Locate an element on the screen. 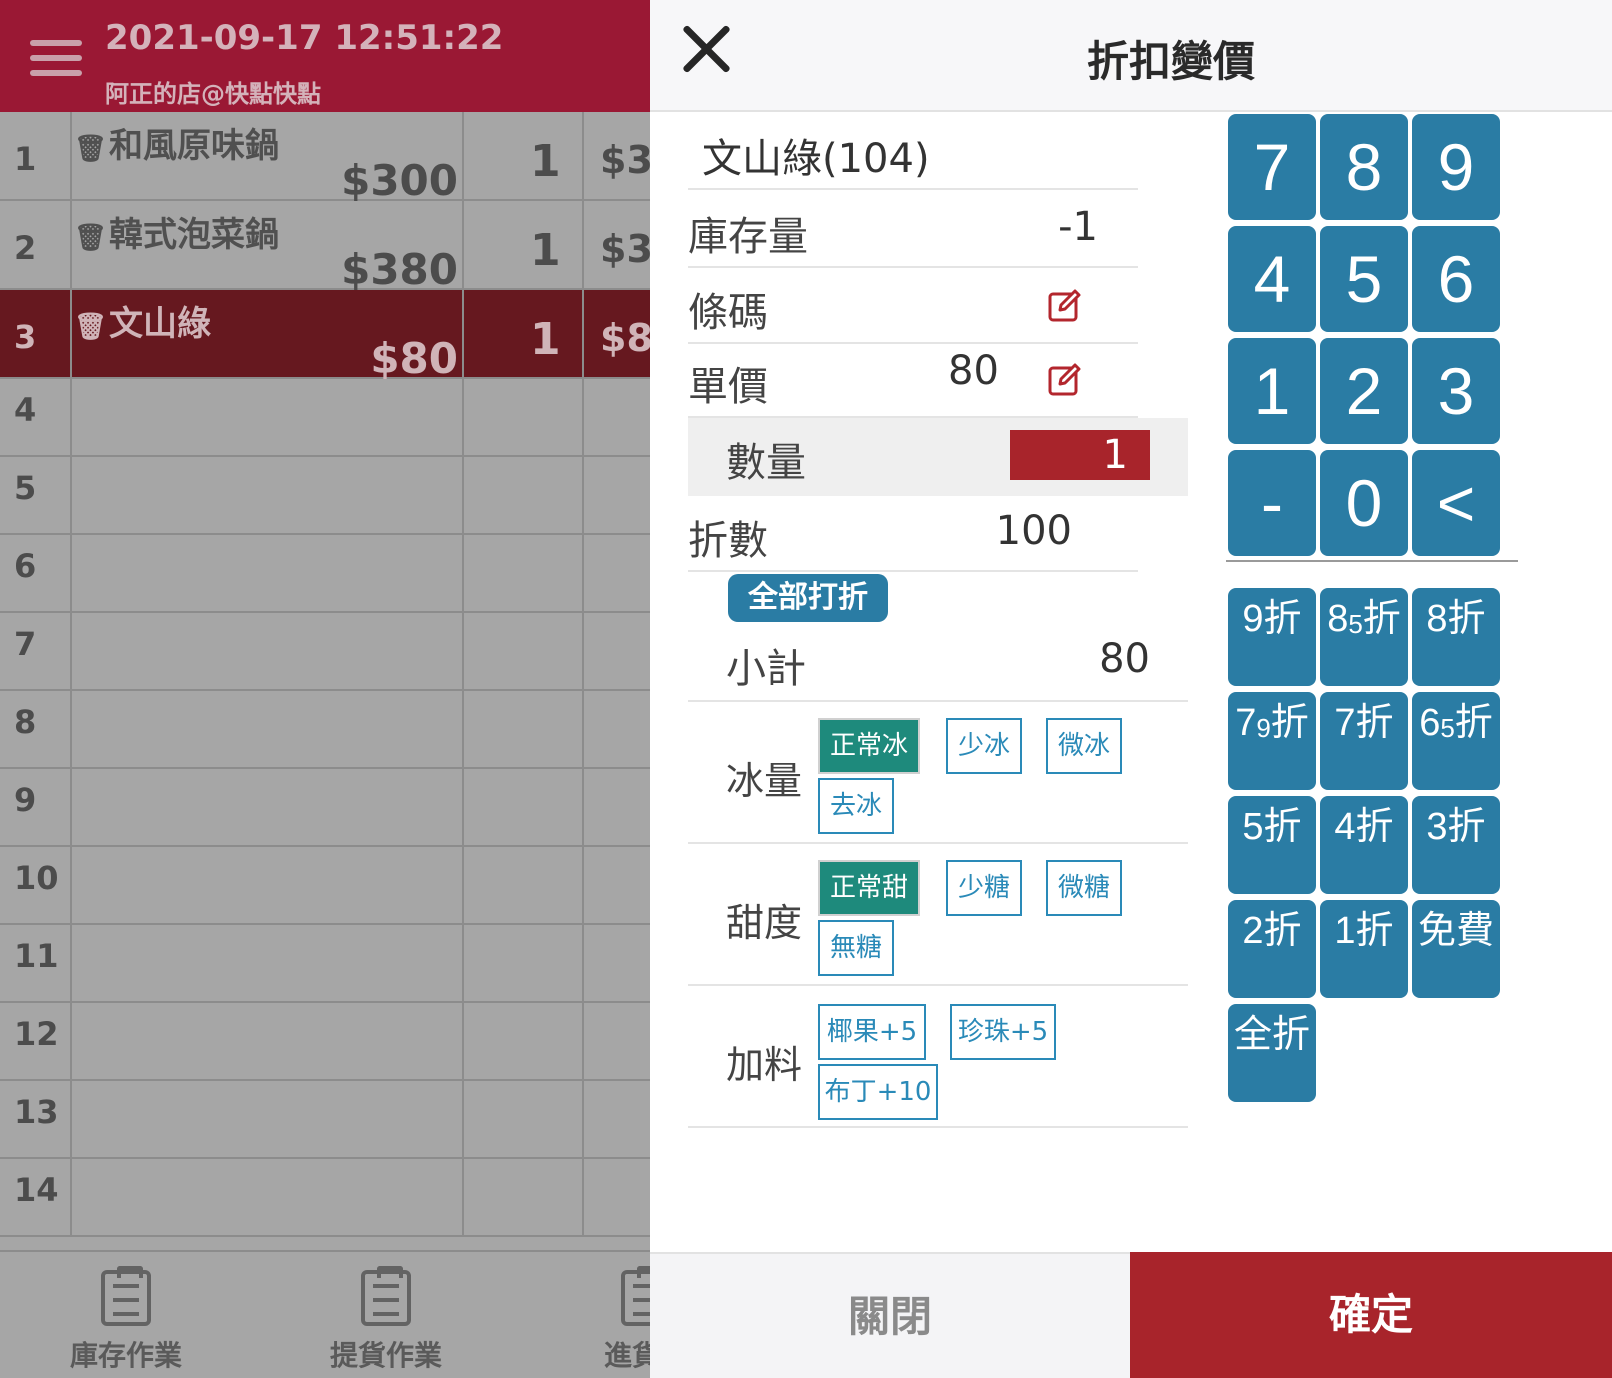 The width and height of the screenshot is (1612, 1378). key-2: 2 is located at coordinates (1364, 391).